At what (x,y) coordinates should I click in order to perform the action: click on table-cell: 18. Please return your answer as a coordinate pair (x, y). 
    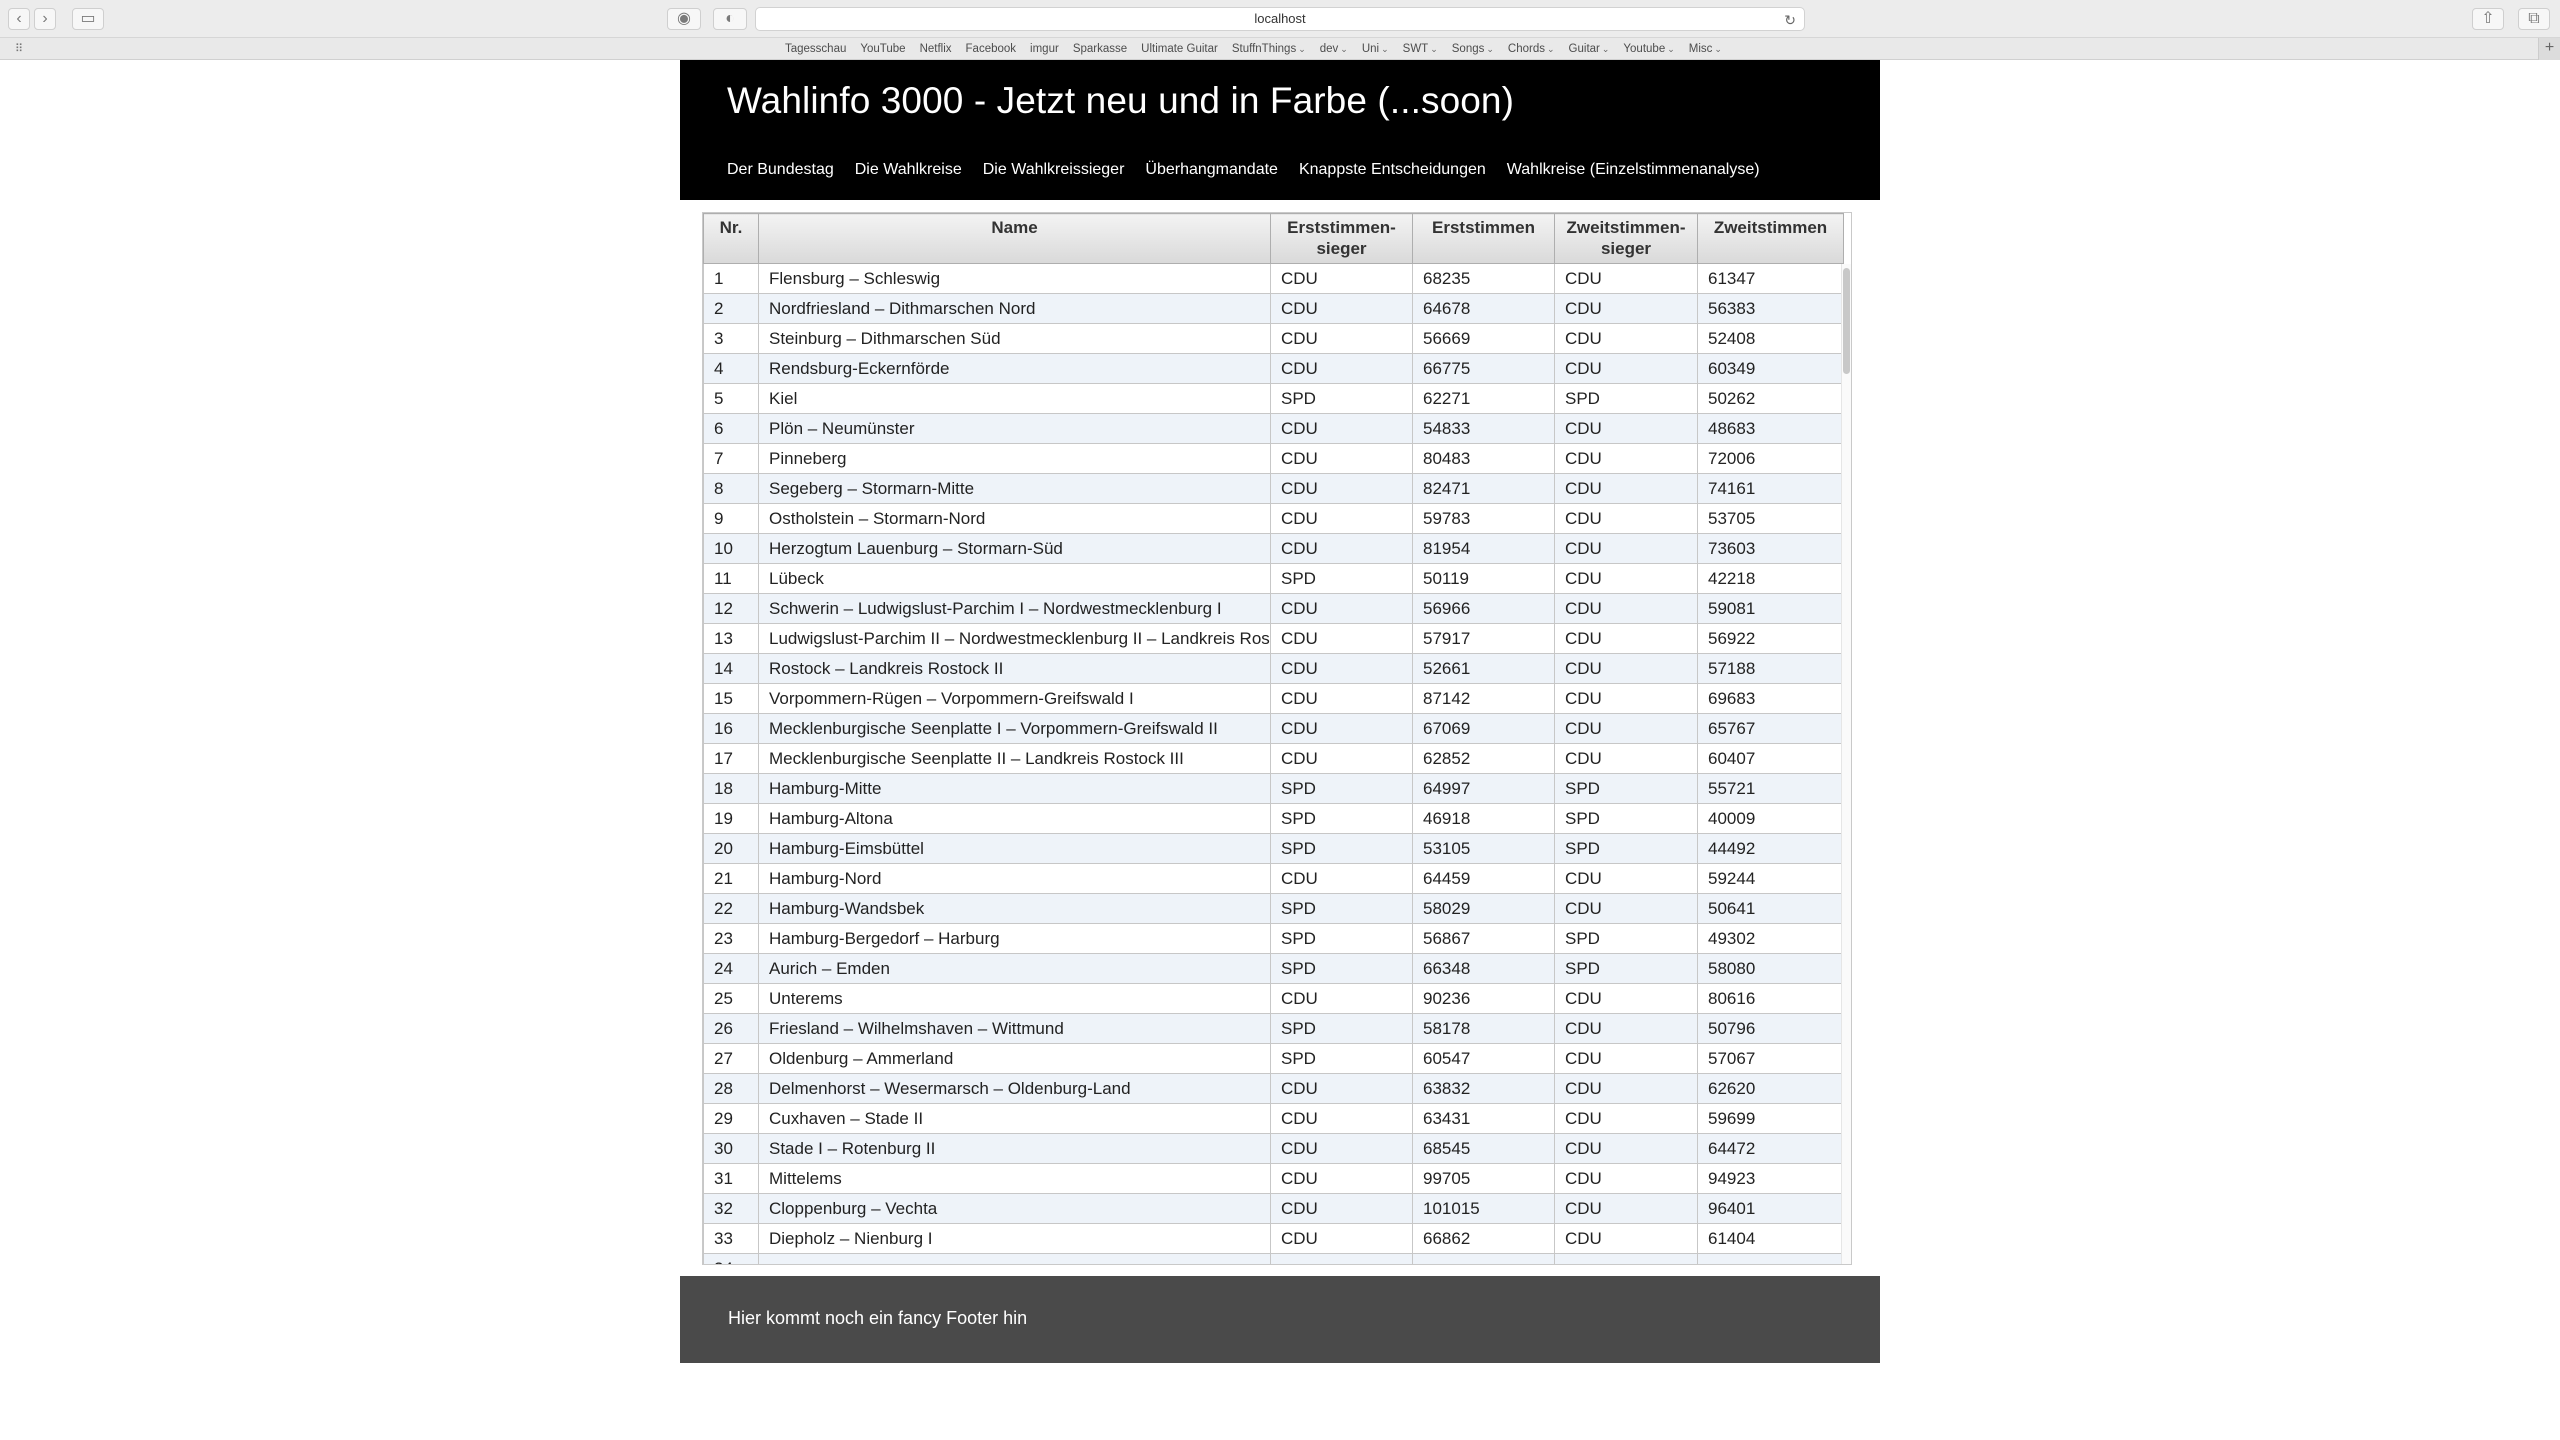
    Looking at the image, I should click on (731, 788).